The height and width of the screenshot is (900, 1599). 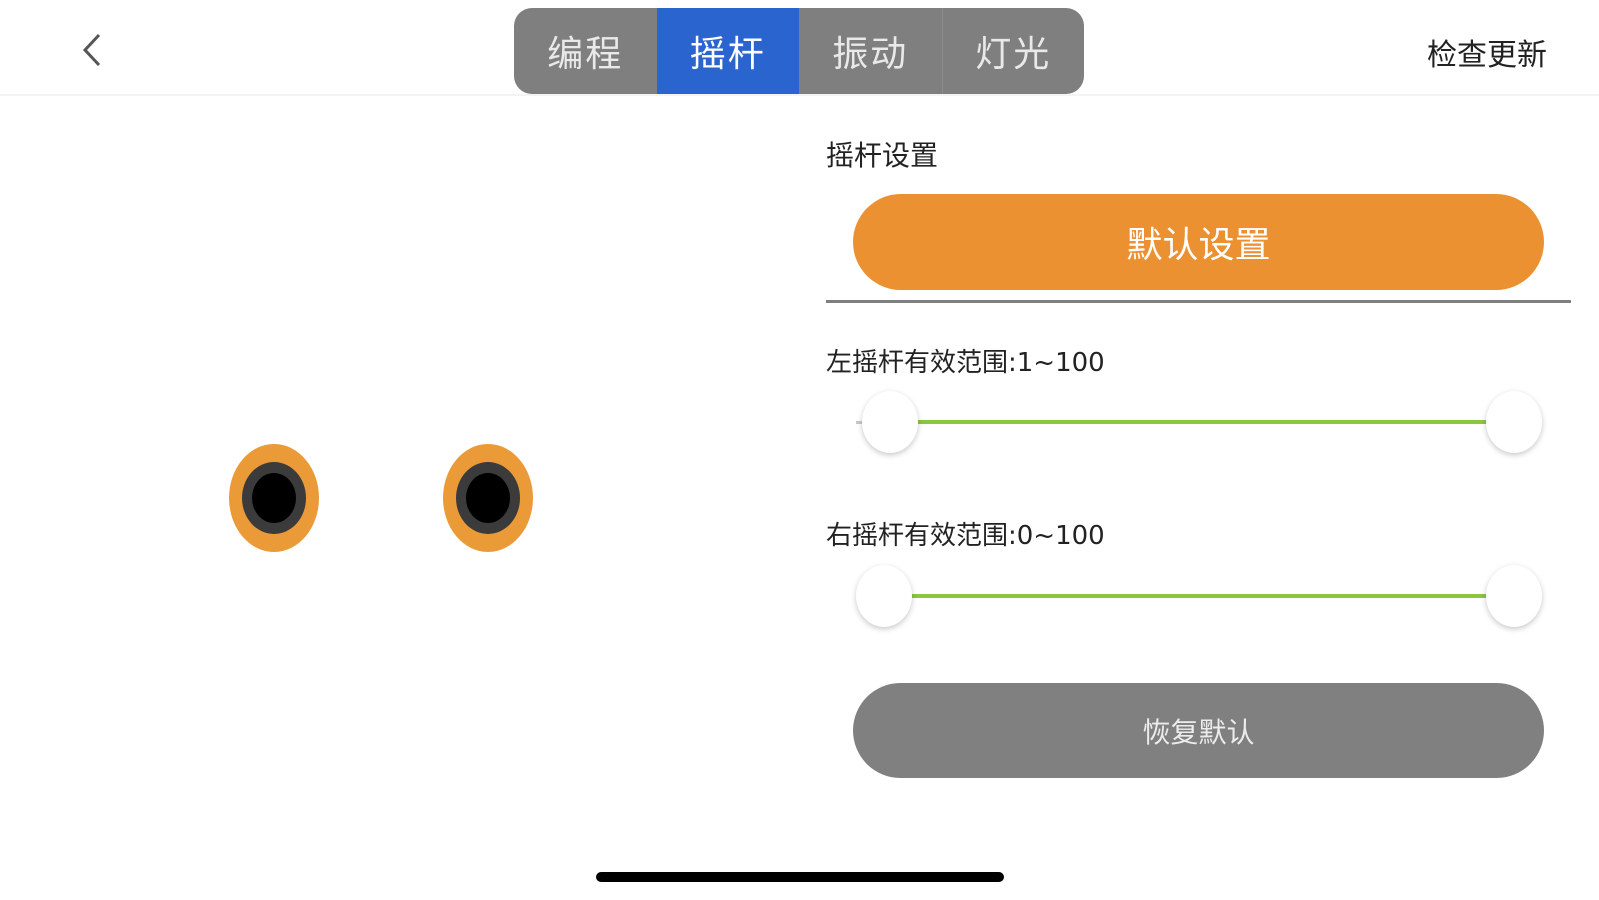 I want to click on left-eye, so click(x=274, y=498).